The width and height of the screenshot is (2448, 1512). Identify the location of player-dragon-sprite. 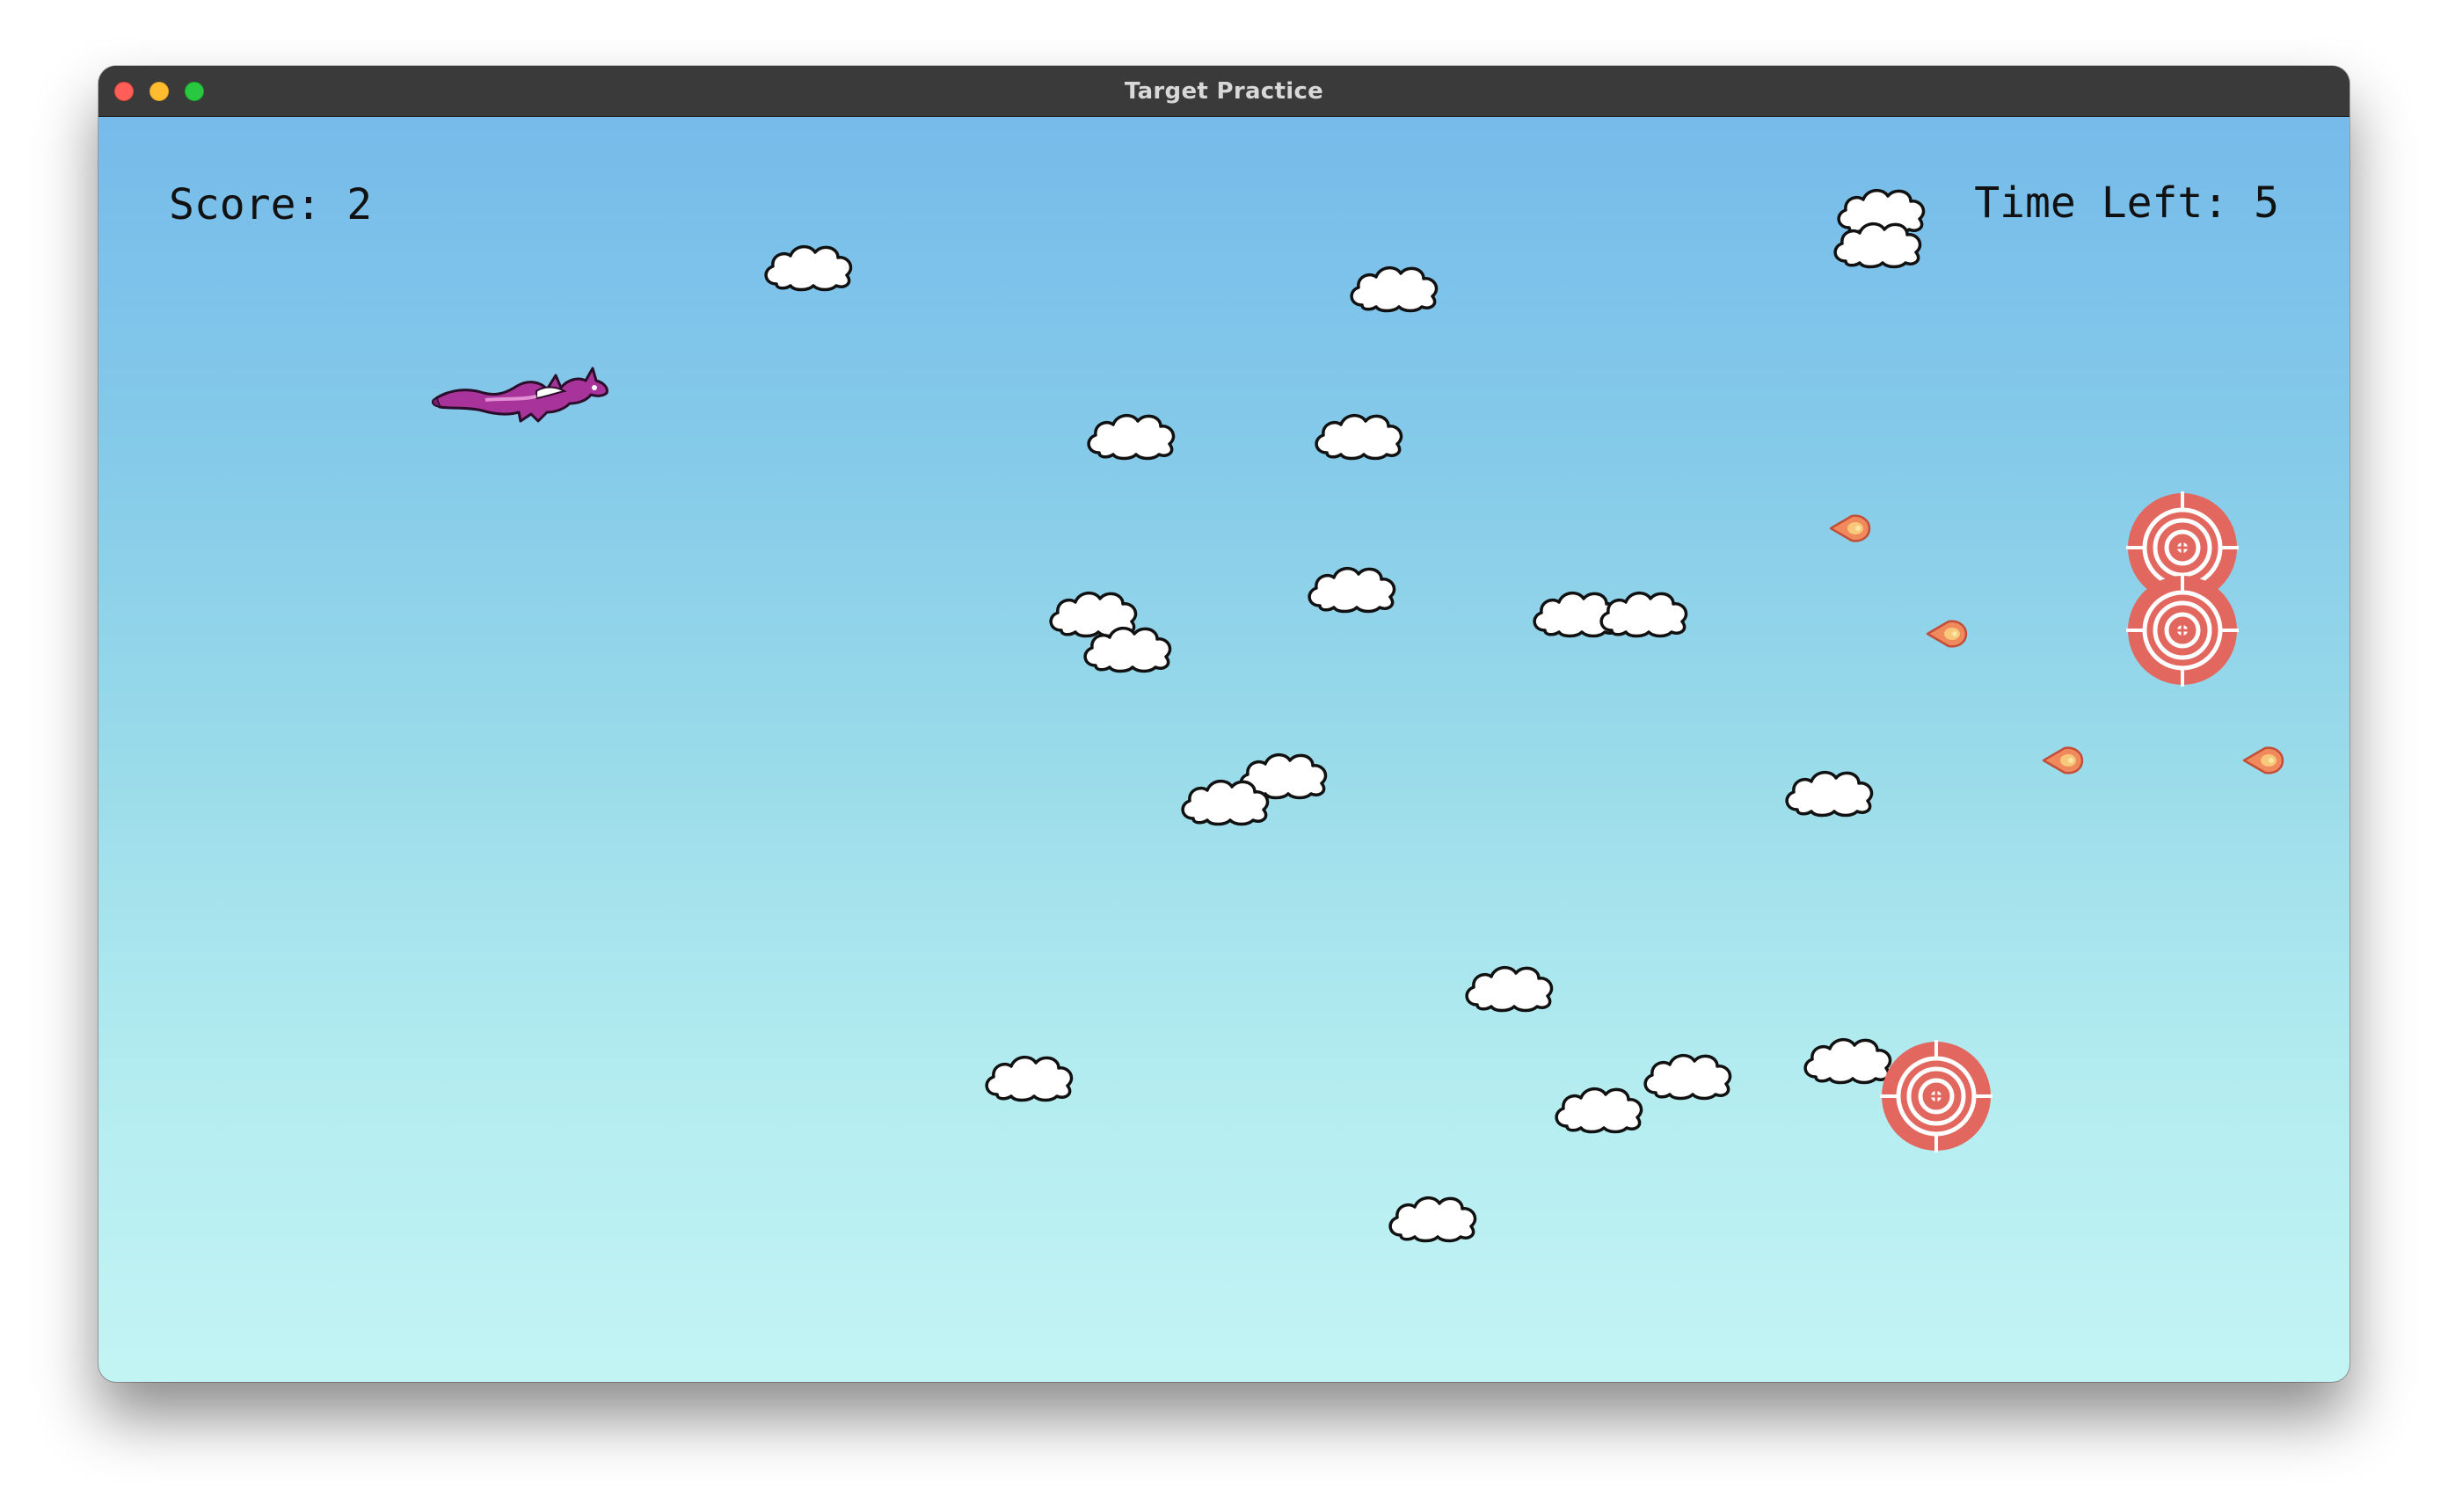
(519, 395).